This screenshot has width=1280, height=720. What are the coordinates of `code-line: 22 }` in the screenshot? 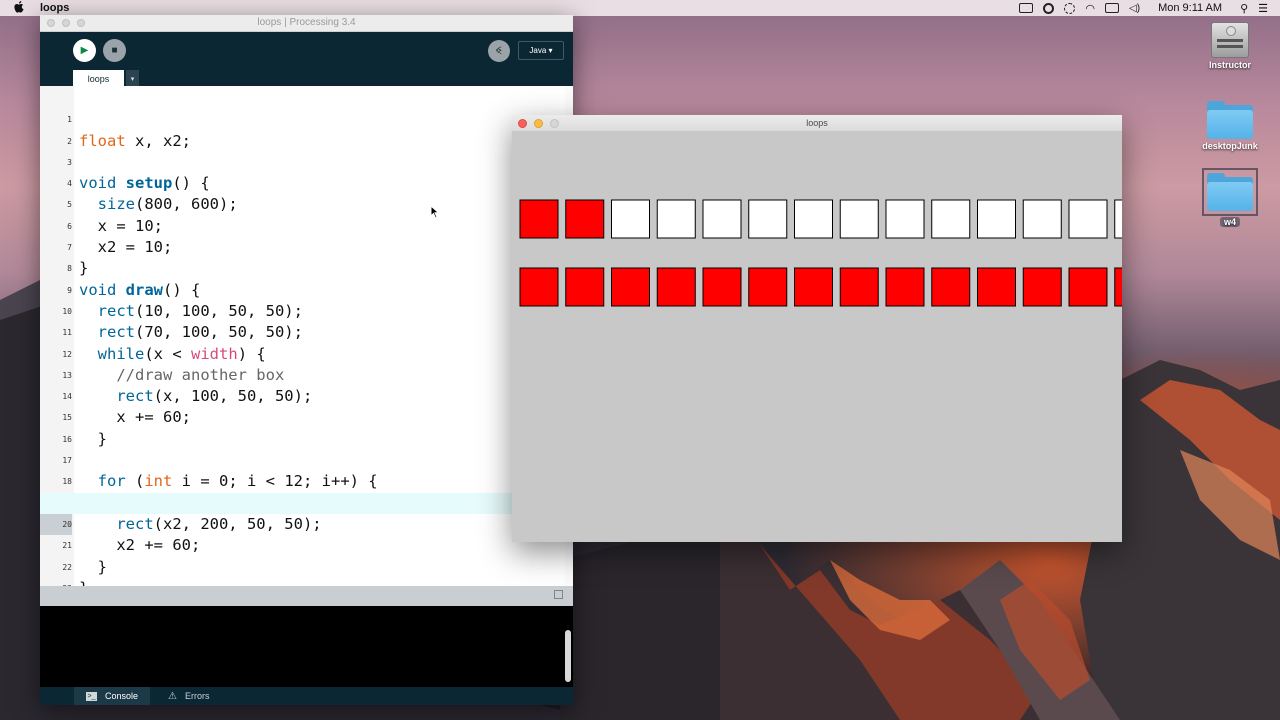 It's located at (302, 563).